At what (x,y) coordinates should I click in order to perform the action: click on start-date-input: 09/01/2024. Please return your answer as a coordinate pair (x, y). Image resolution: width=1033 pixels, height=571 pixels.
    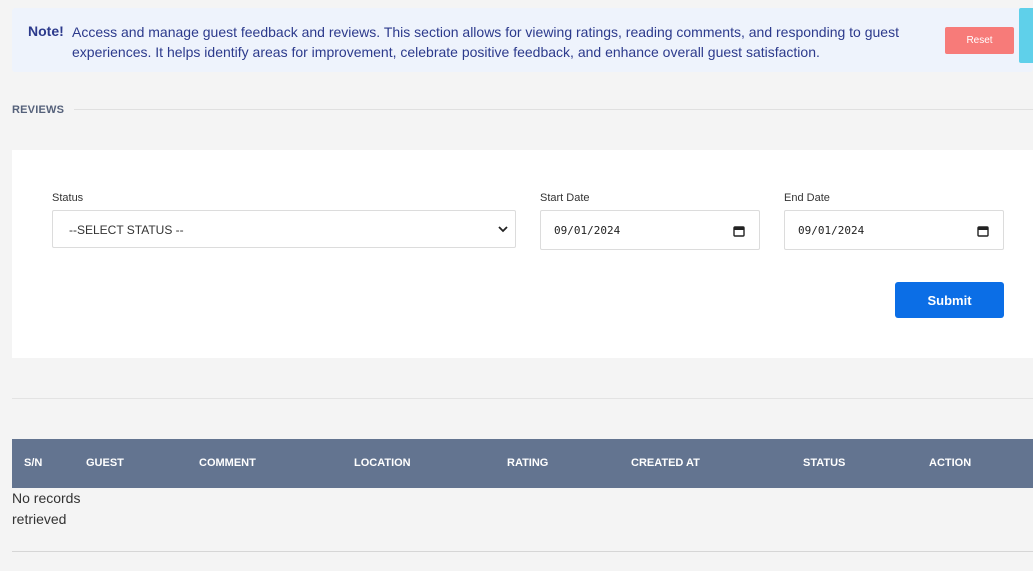
    Looking at the image, I should click on (650, 230).